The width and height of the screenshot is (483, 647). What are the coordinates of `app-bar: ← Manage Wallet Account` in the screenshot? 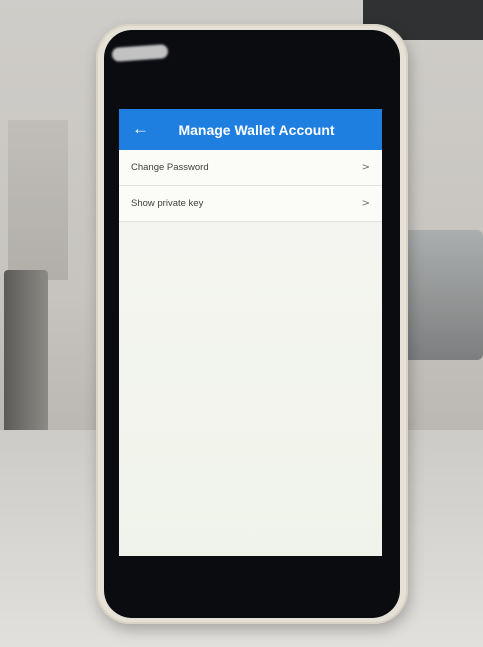 It's located at (250, 129).